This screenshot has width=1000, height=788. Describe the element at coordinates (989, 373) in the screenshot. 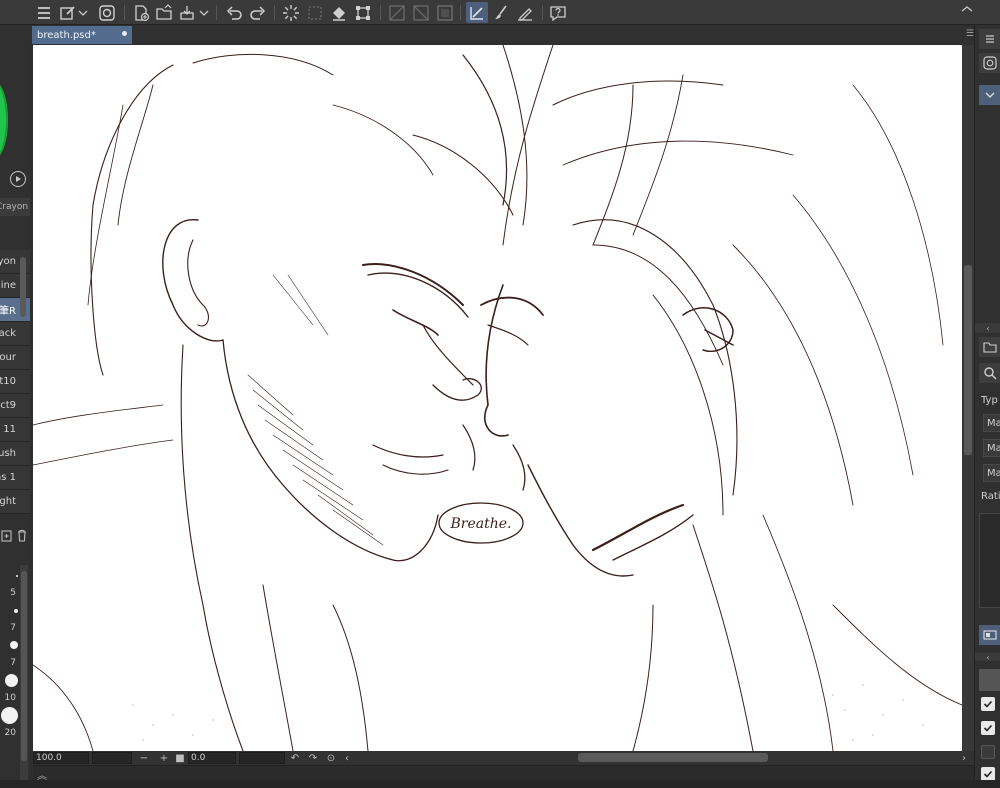

I see `search-icon` at that location.